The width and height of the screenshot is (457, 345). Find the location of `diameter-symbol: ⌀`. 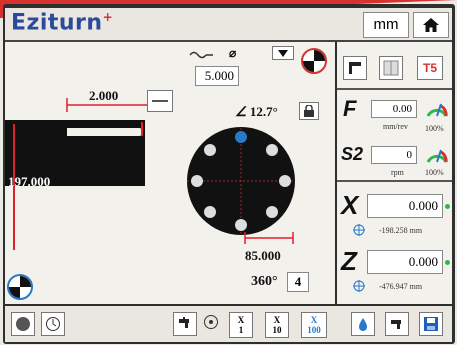

diameter-symbol: ⌀ is located at coordinates (233, 53).